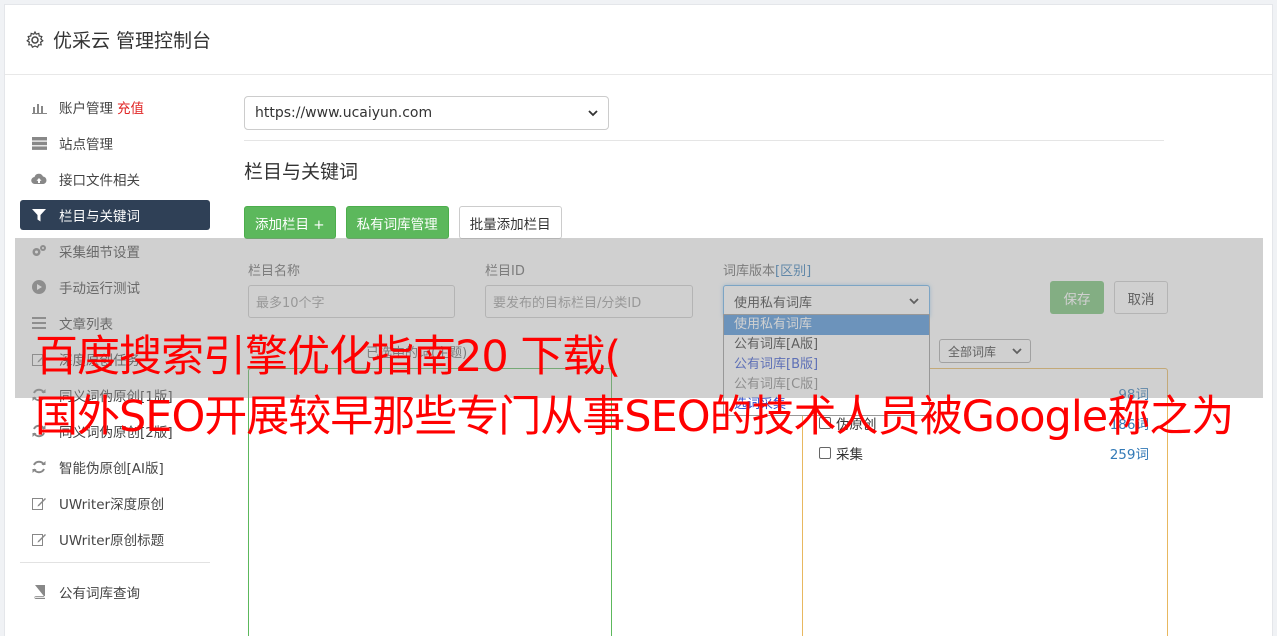 The width and height of the screenshot is (1277, 636). I want to click on overlay-headline-line1: 百度搜索引擎优化指南20 下载(, so click(328, 357).